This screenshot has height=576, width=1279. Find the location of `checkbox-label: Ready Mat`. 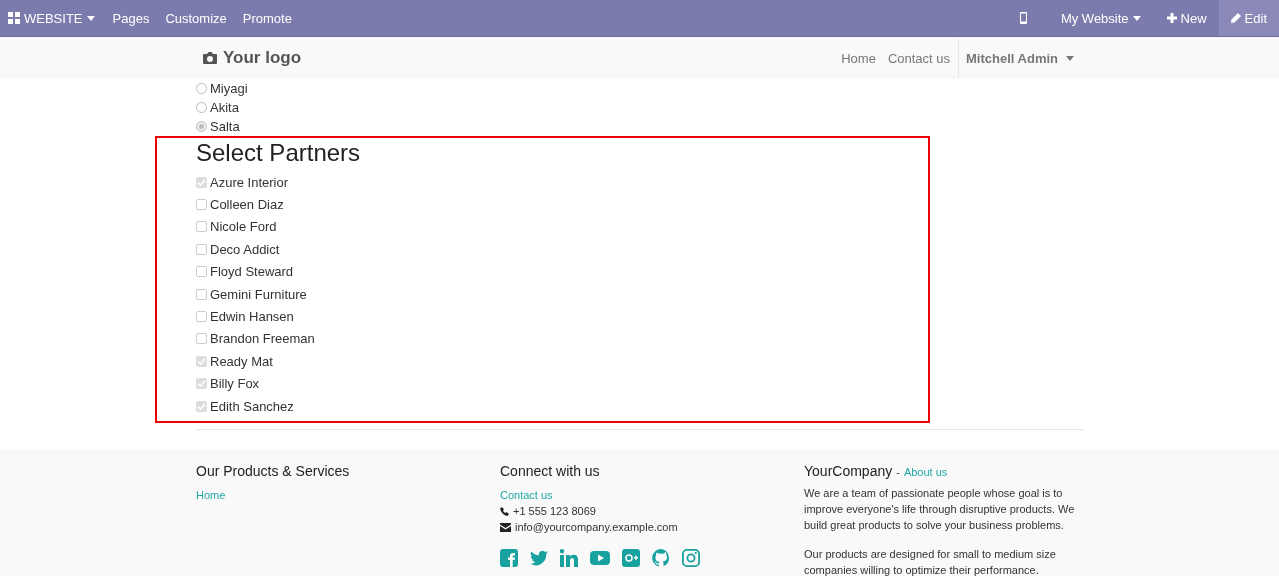

checkbox-label: Ready Mat is located at coordinates (241, 361).